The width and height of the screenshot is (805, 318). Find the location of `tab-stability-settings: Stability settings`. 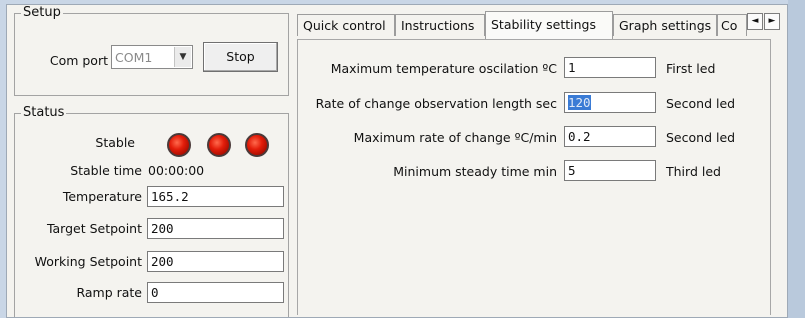

tab-stability-settings: Stability settings is located at coordinates (549, 25).